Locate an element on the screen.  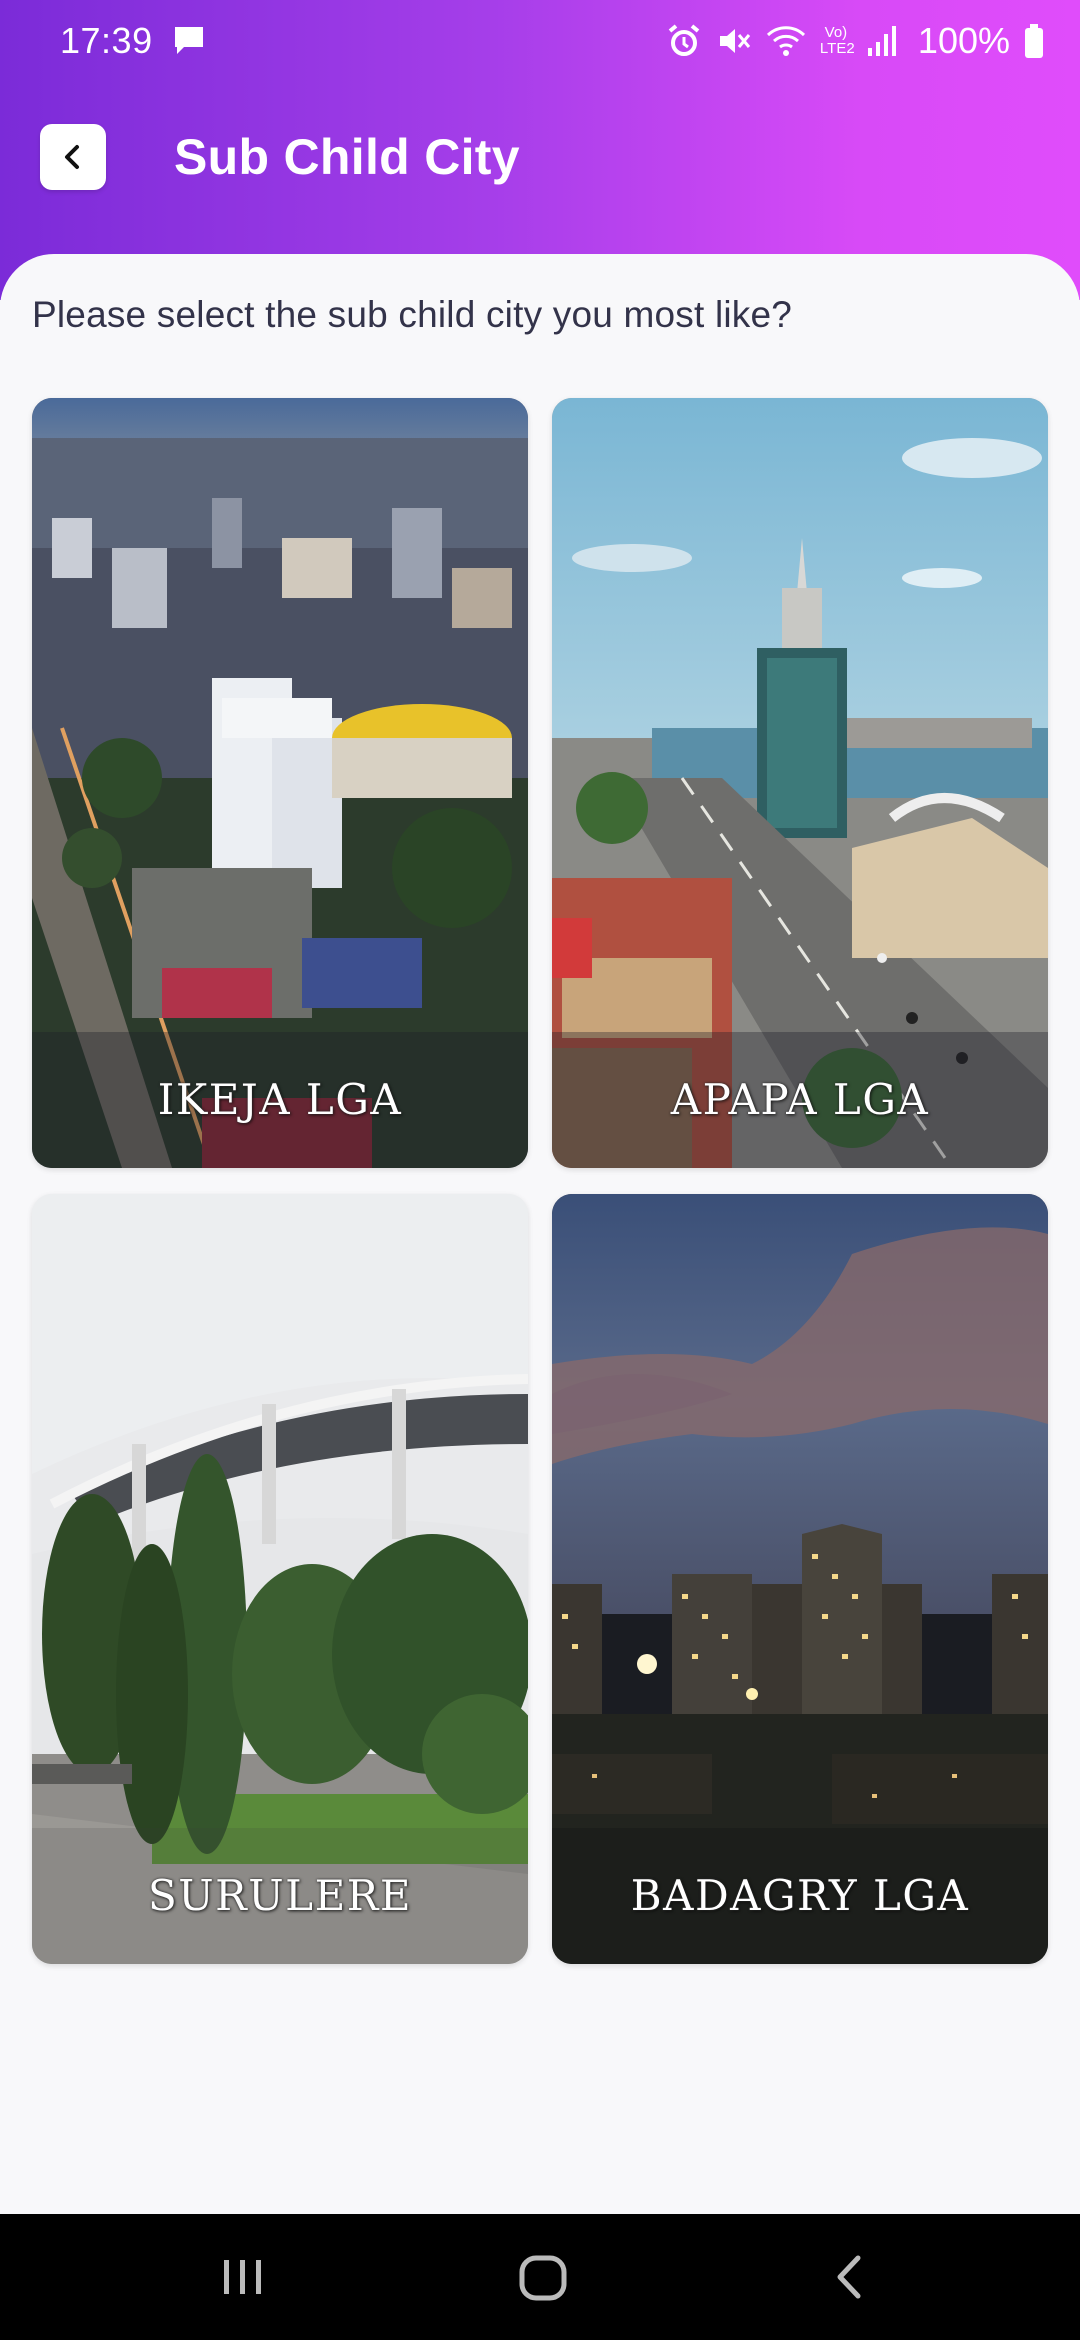
system-nav-bar is located at coordinates (540, 2277).